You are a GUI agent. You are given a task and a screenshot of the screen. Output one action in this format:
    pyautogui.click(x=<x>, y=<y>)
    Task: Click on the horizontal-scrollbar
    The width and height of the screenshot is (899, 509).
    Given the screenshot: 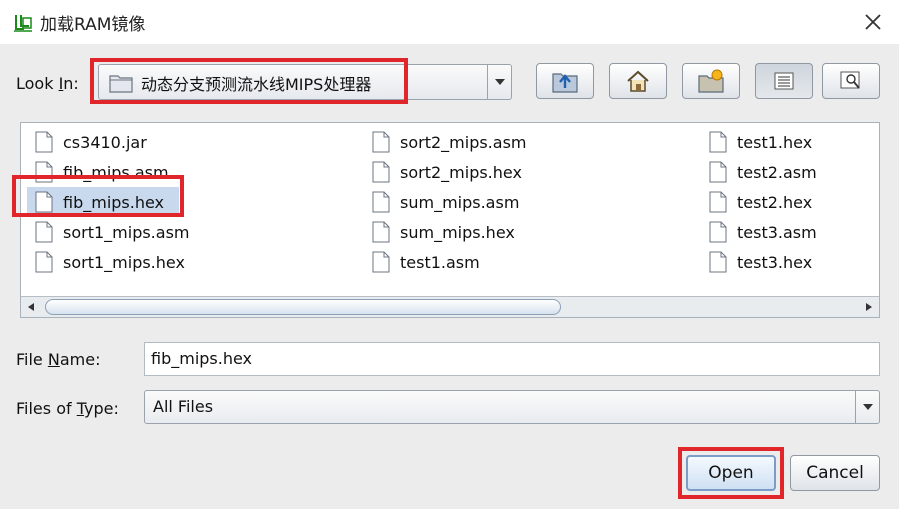 What is the action you would take?
    pyautogui.click(x=450, y=306)
    